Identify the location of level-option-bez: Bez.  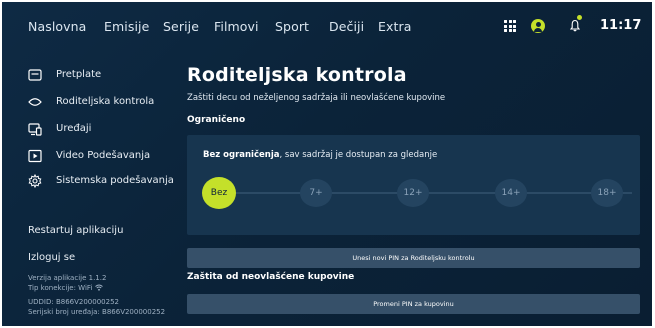
(219, 193).